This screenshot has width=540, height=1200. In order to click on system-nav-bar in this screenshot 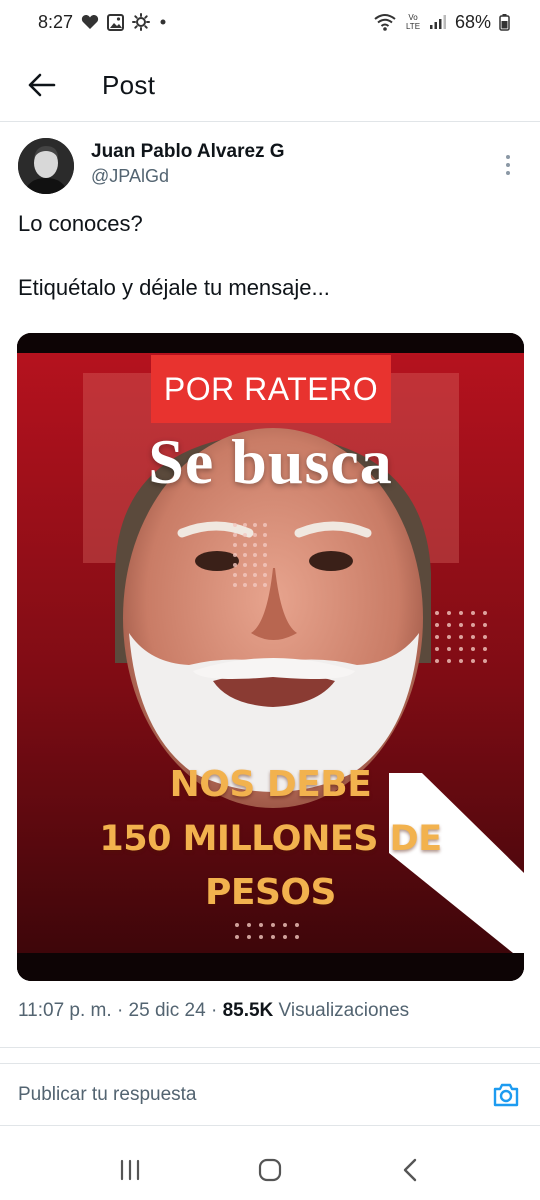, I will do `click(270, 1170)`.